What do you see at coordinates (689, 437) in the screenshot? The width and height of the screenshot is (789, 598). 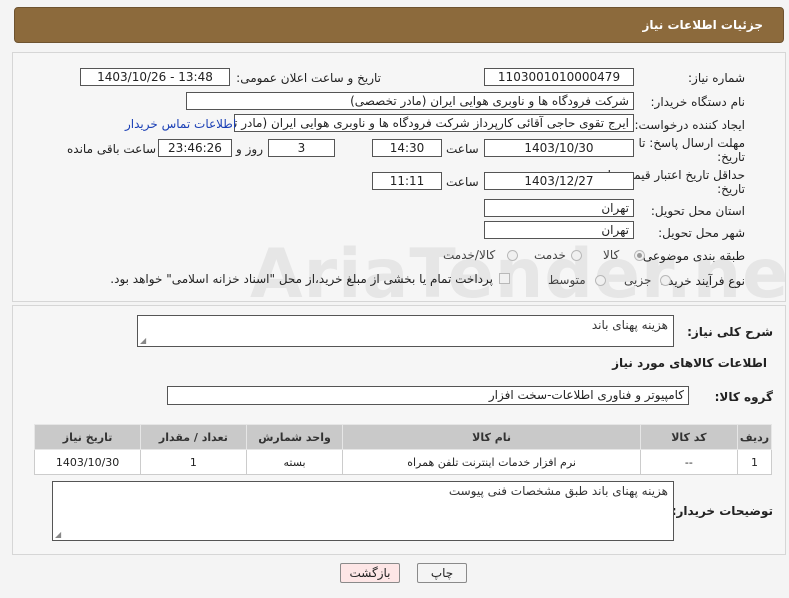 I see `col-code-header: کد کالا` at bounding box center [689, 437].